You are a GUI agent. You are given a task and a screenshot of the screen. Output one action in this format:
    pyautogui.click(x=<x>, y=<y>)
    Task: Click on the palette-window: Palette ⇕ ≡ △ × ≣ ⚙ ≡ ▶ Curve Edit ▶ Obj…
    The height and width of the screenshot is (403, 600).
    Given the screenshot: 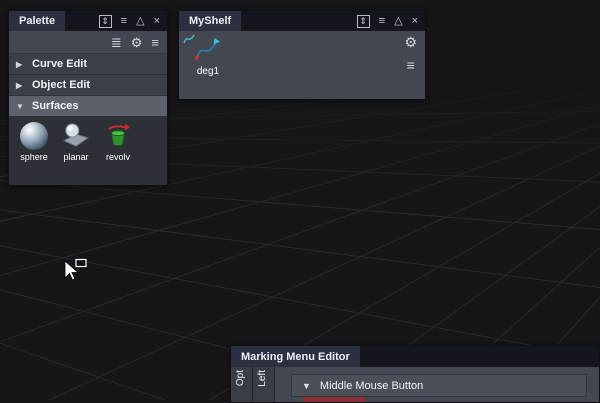 What is the action you would take?
    pyautogui.click(x=88, y=98)
    